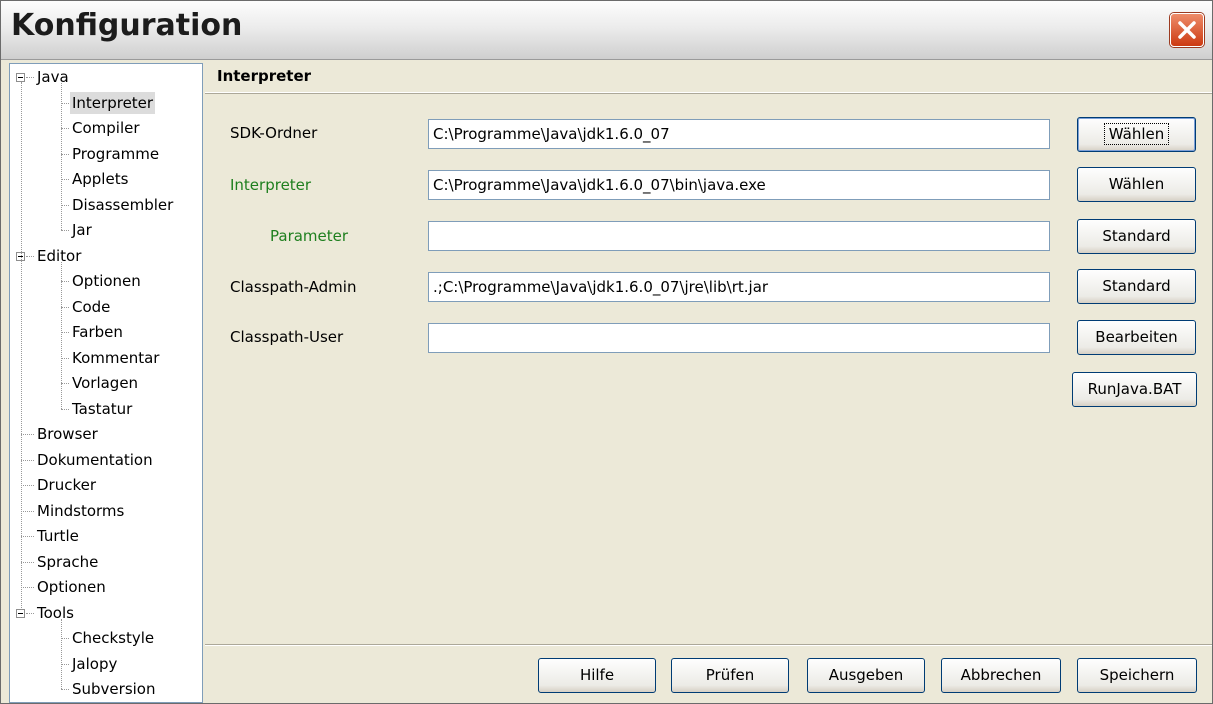 The width and height of the screenshot is (1213, 704). Describe the element at coordinates (97, 332) in the screenshot. I see `tree-item-label: Farben` at that location.